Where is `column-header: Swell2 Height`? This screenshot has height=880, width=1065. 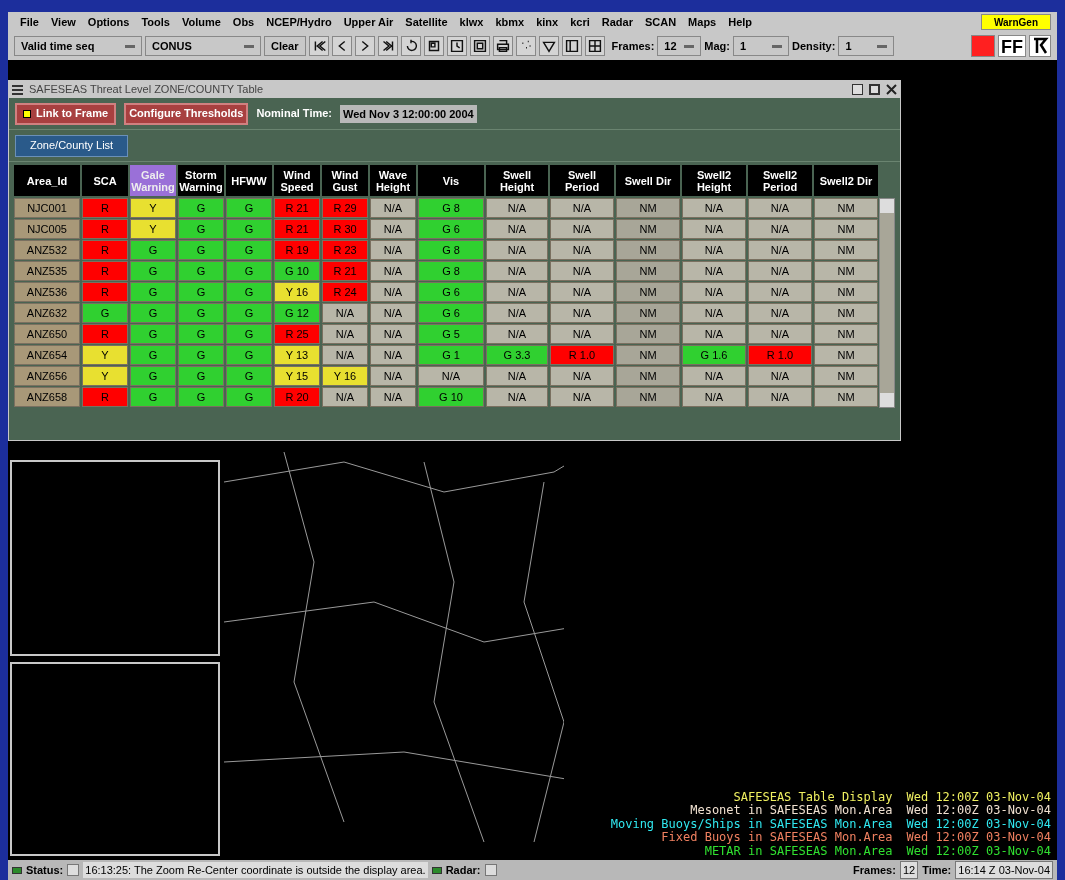 column-header: Swell2 Height is located at coordinates (714, 180).